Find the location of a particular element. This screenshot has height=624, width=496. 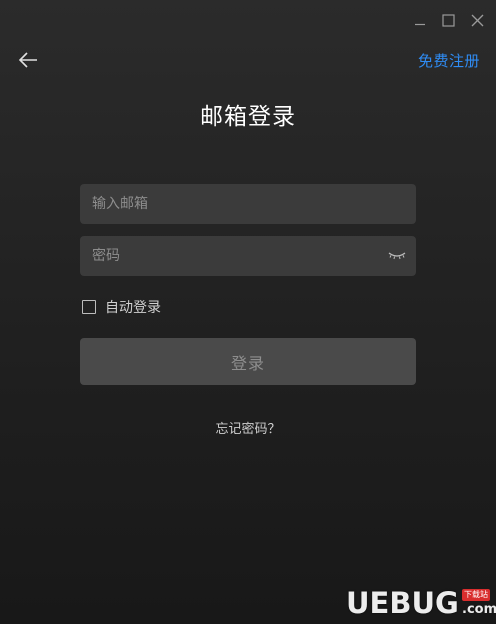

close-icon is located at coordinates (477, 20).